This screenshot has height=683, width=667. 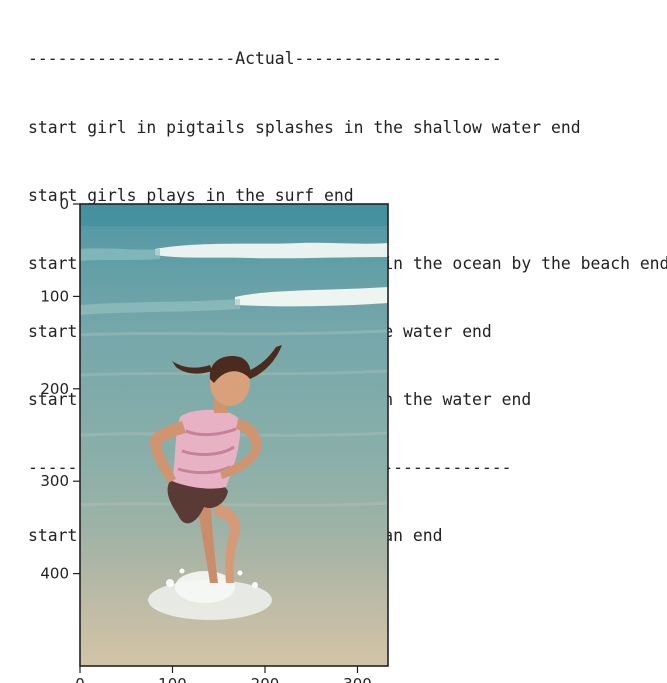 I want to click on y-tick-label: 300, so click(x=54, y=481).